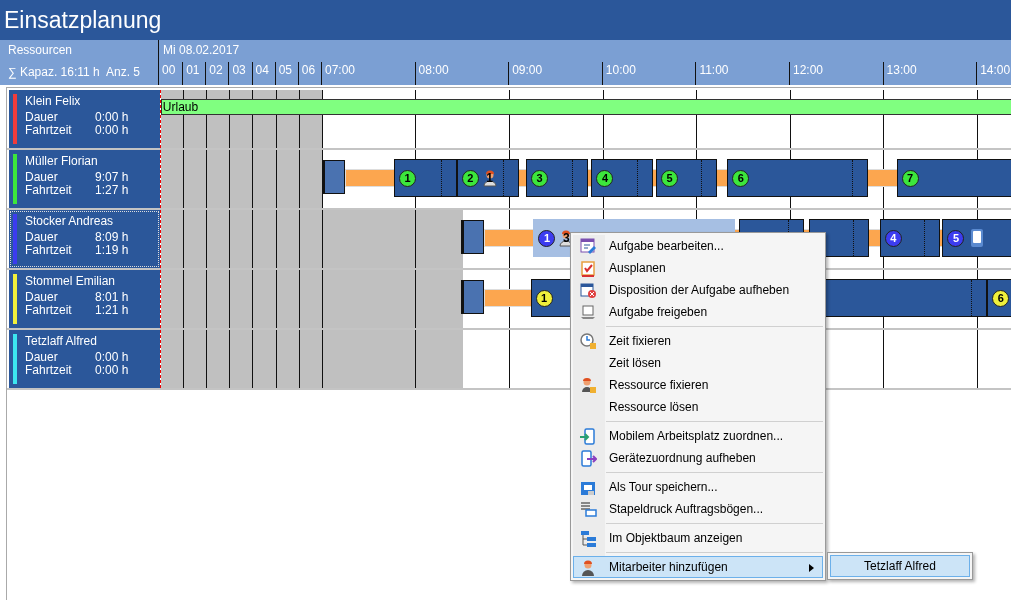 This screenshot has height=600, width=1011. I want to click on resources-heading: Ressourcen, so click(41, 50).